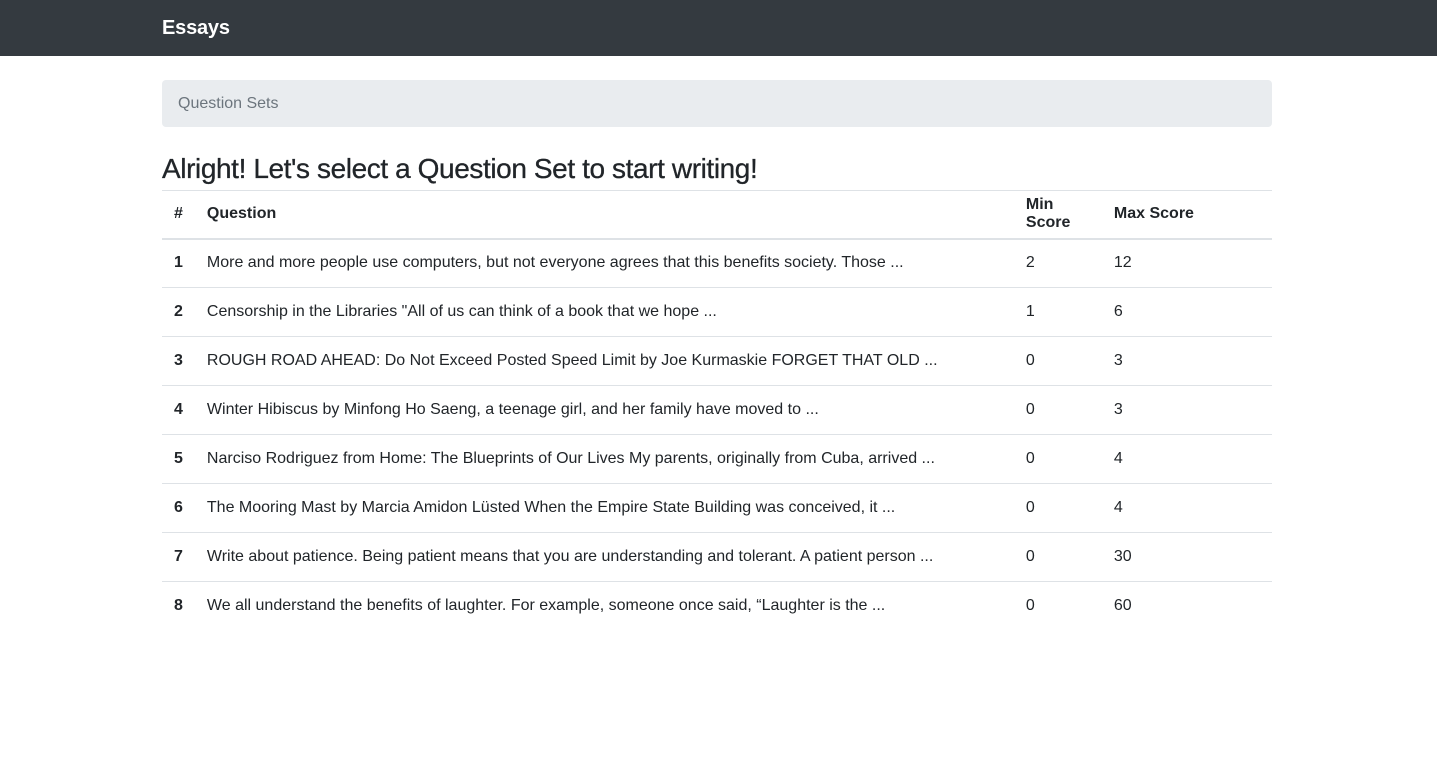 Image resolution: width=1437 pixels, height=780 pixels. Describe the element at coordinates (178, 410) in the screenshot. I see `row-number: 4` at that location.